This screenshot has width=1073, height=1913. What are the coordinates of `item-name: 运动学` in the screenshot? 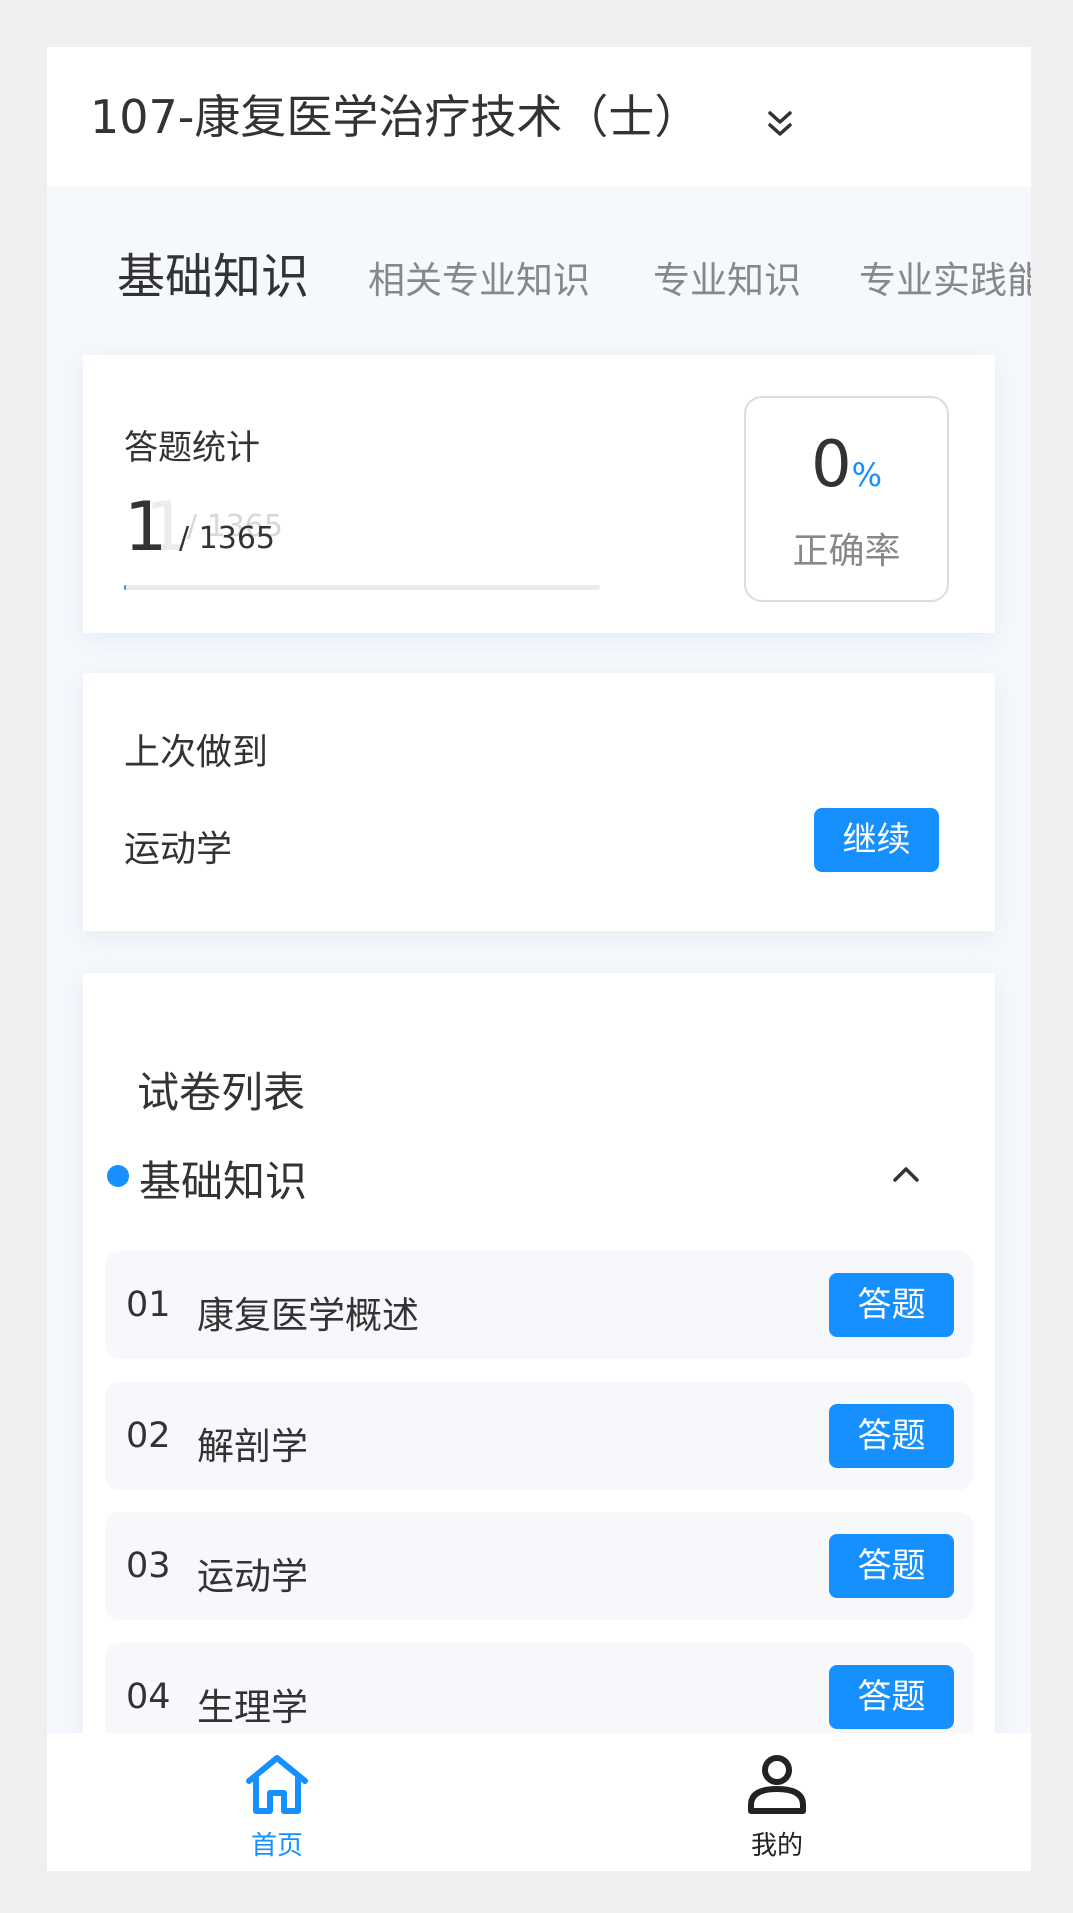 It's located at (252, 1576).